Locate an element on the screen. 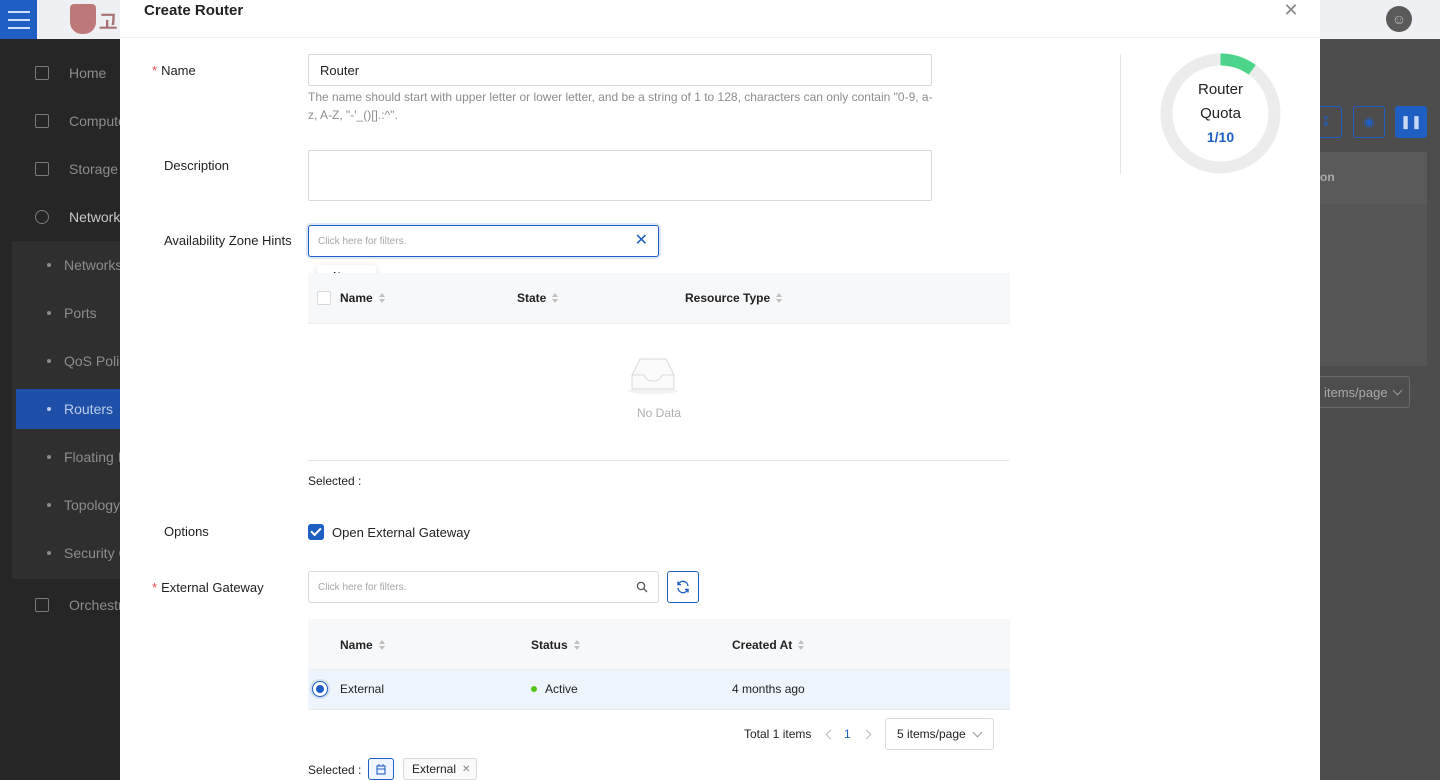 The width and height of the screenshot is (1440, 780). sidebar-item-label: Orchestration is located at coordinates (94, 605).